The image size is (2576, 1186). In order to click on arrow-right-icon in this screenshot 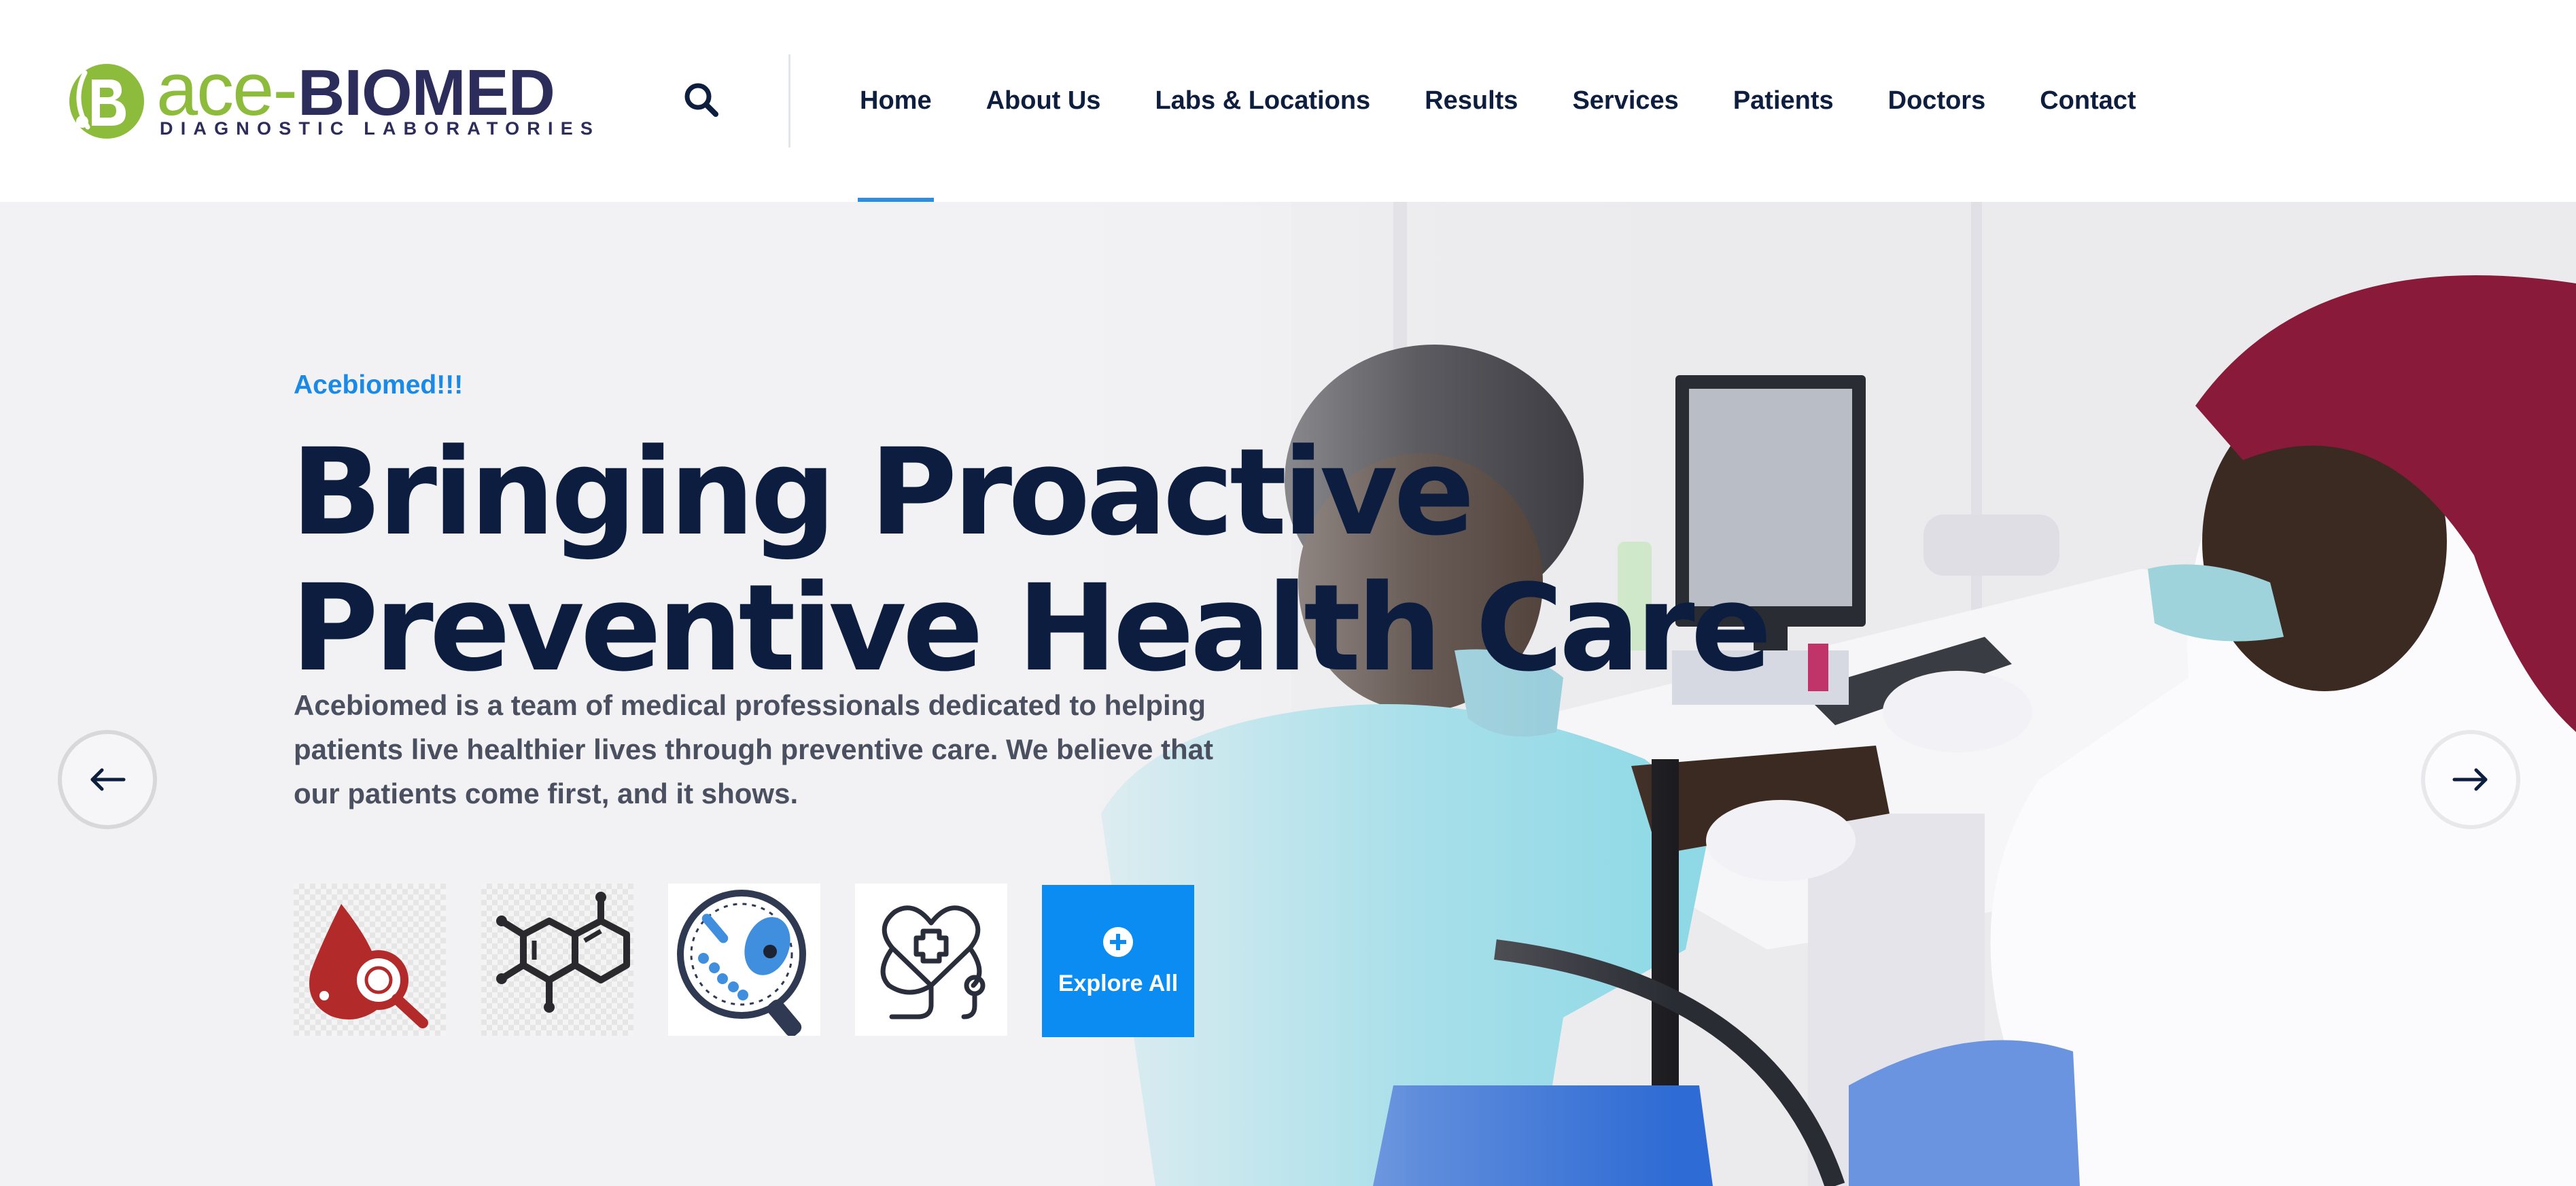, I will do `click(2470, 779)`.